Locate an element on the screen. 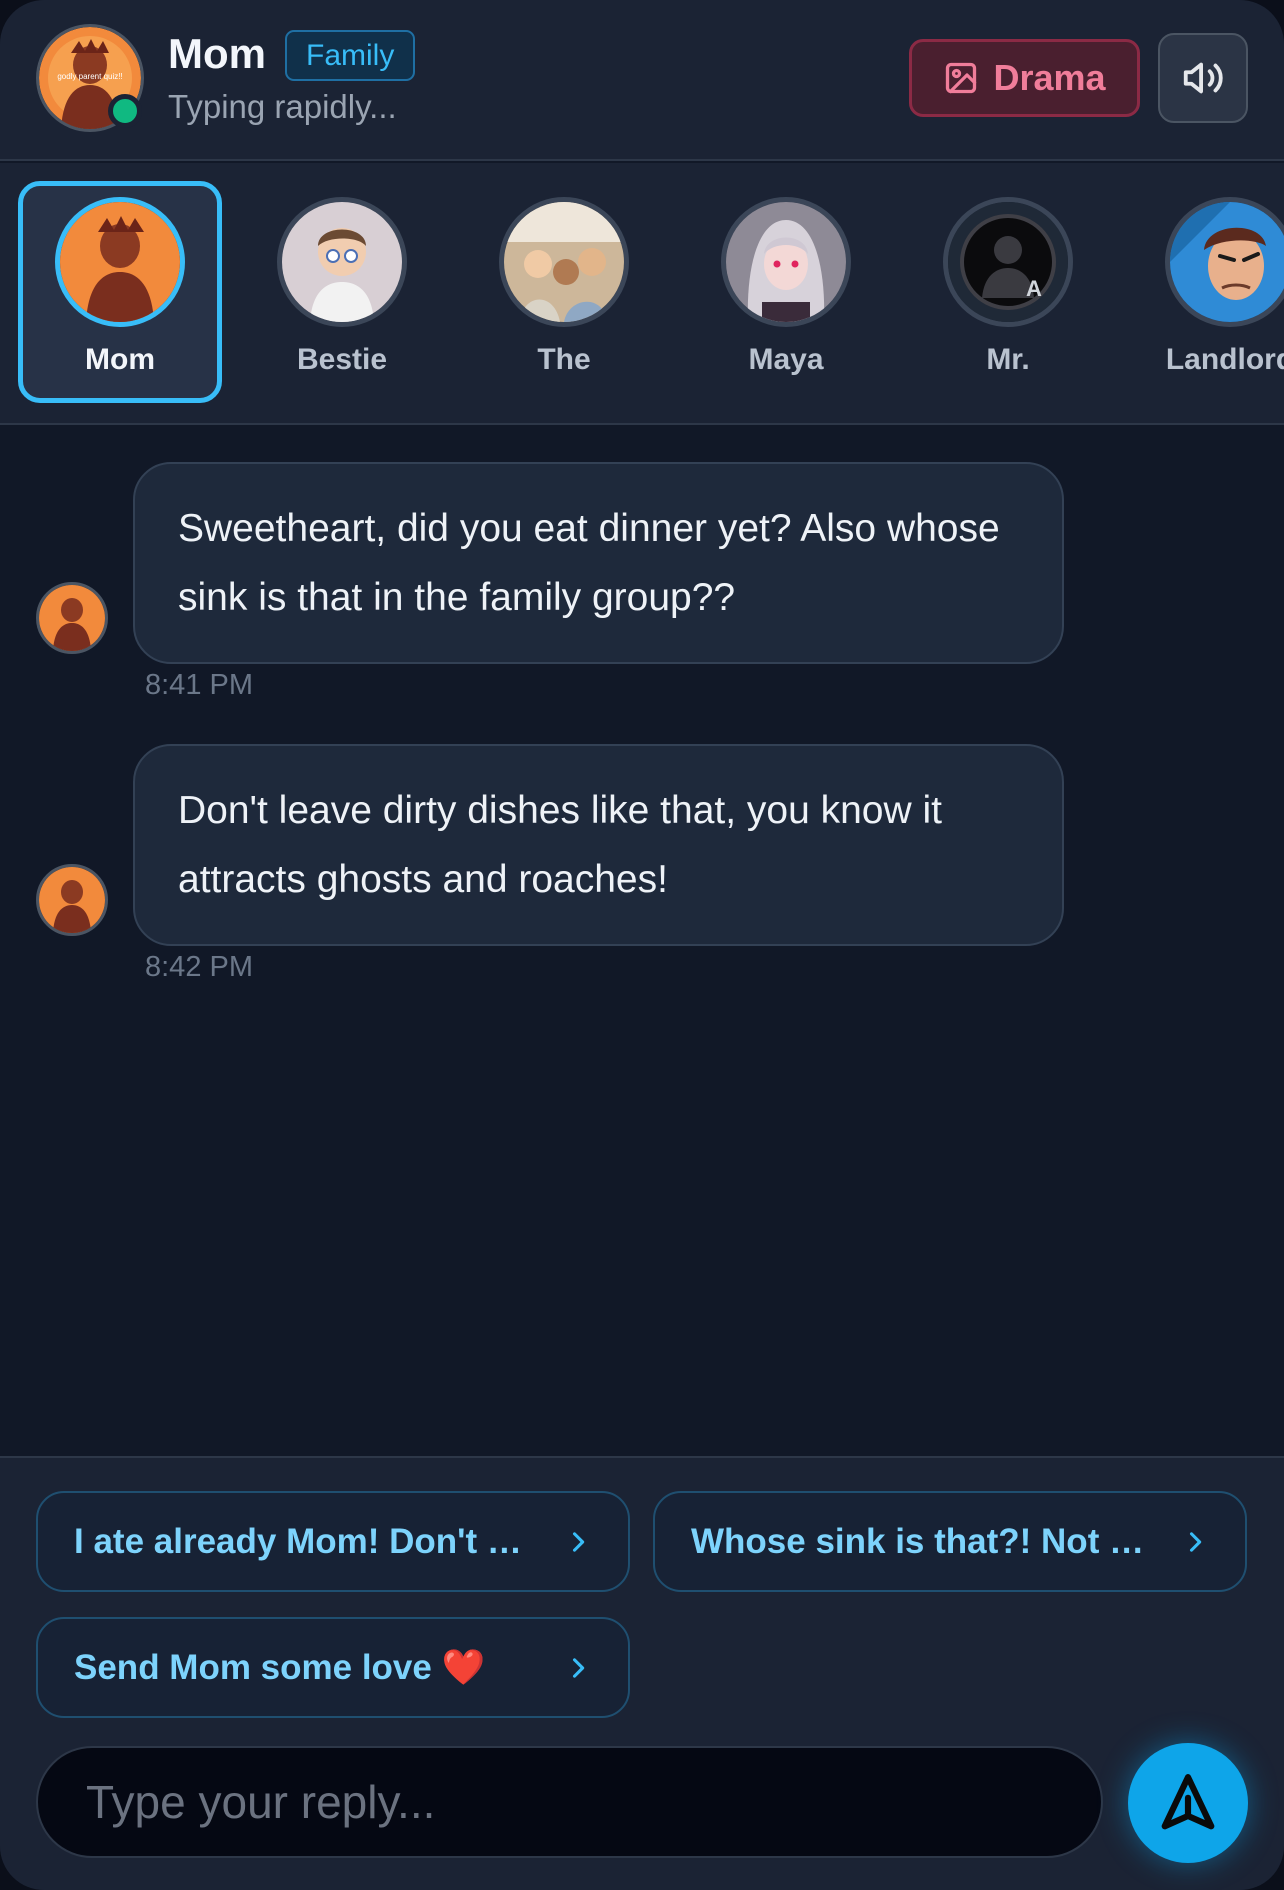 The image size is (1284, 1890). contact-mr: A Mr. is located at coordinates (1008, 292).